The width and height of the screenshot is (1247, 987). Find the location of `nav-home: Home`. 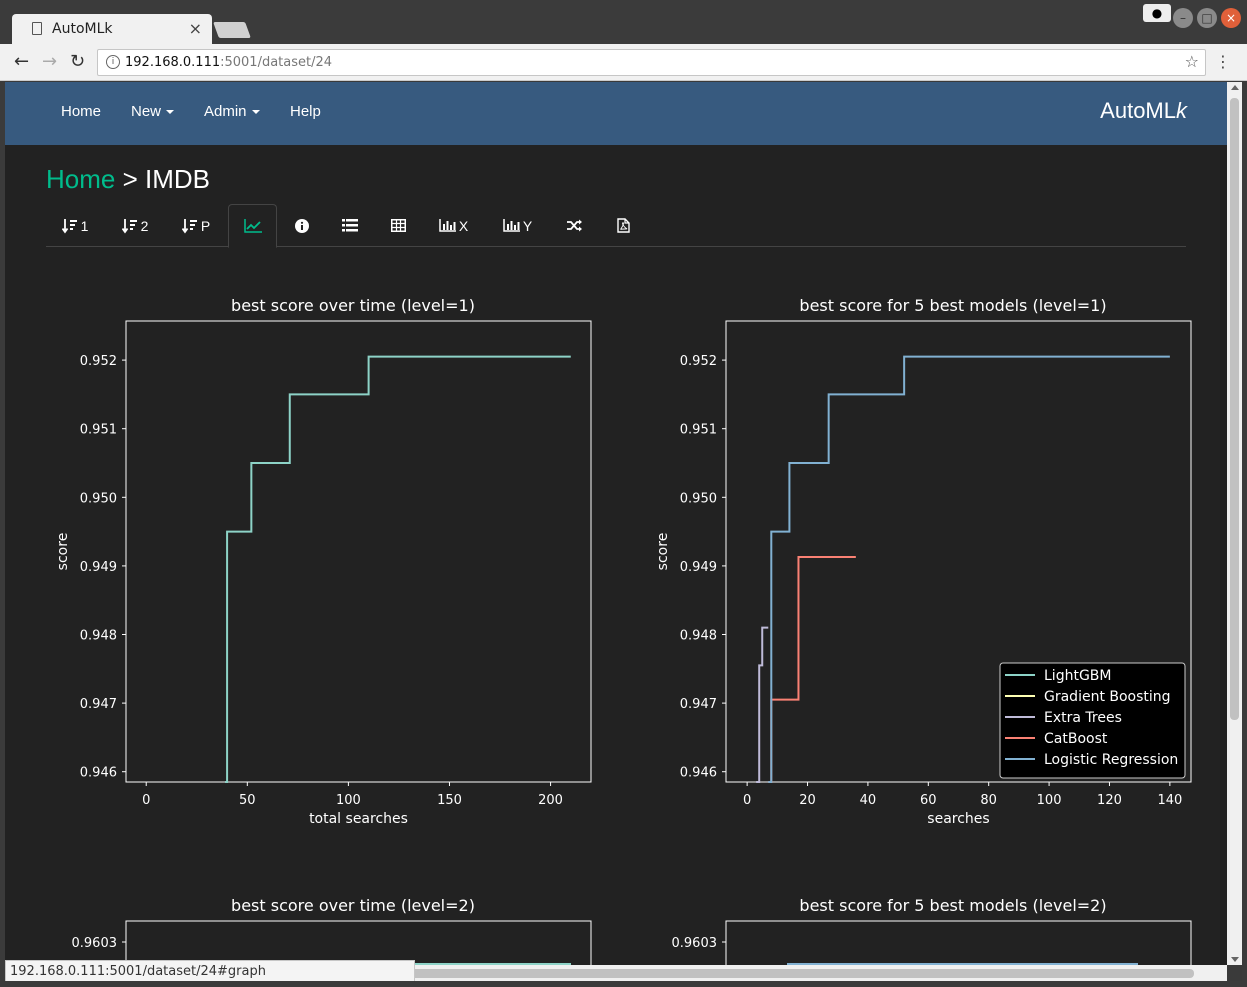

nav-home: Home is located at coordinates (81, 111).